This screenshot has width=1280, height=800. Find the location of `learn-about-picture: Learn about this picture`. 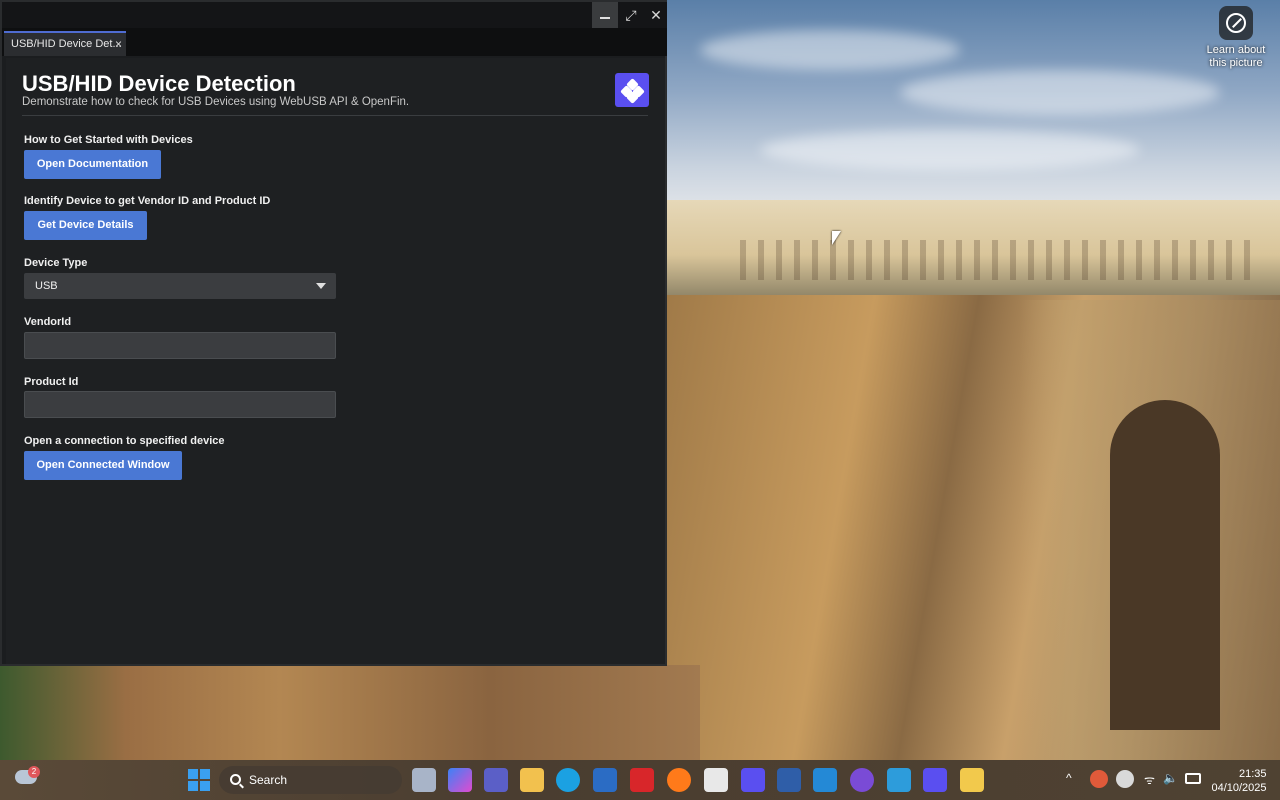

learn-about-picture: Learn about this picture is located at coordinates (1236, 38).